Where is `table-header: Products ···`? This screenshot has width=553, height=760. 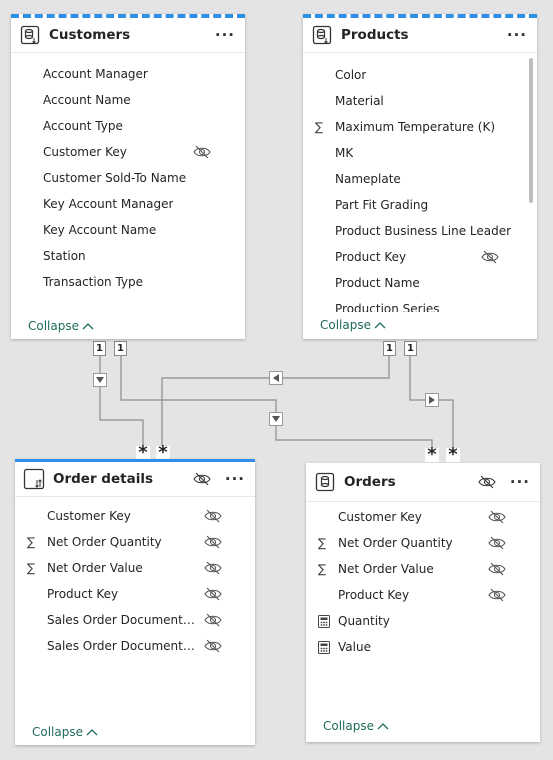 table-header: Products ··· is located at coordinates (420, 35).